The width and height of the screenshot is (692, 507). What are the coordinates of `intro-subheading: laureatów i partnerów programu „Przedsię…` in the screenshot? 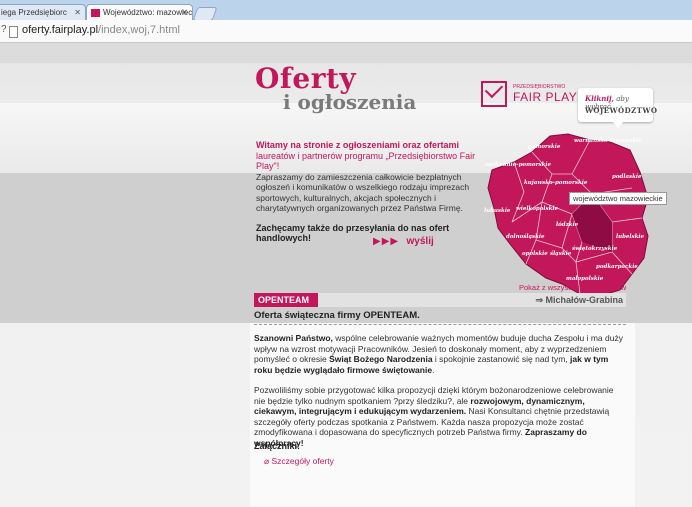 It's located at (366, 161).